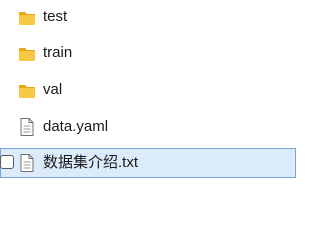 The image size is (320, 240). Describe the element at coordinates (76, 126) in the screenshot. I see `file-name: data.yaml` at that location.